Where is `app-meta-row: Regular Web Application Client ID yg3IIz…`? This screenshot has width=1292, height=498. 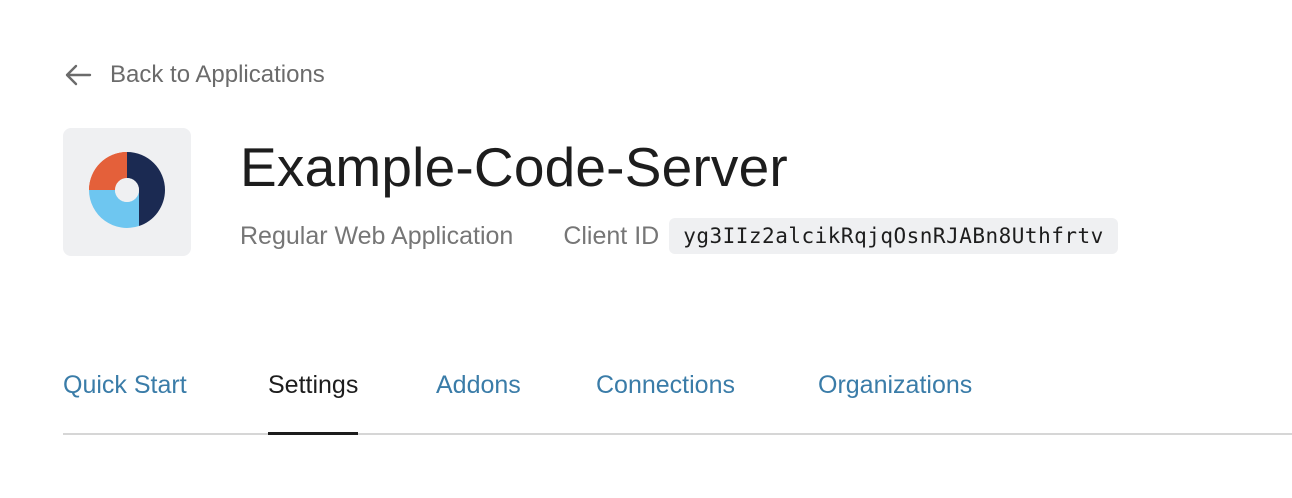 app-meta-row: Regular Web Application Client ID yg3IIz… is located at coordinates (679, 236).